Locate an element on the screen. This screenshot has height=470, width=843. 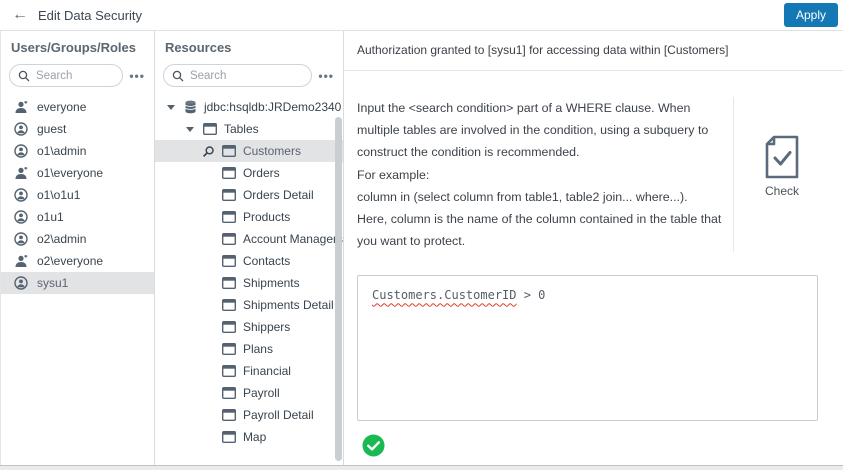
users-search-input is located at coordinates (75, 75).